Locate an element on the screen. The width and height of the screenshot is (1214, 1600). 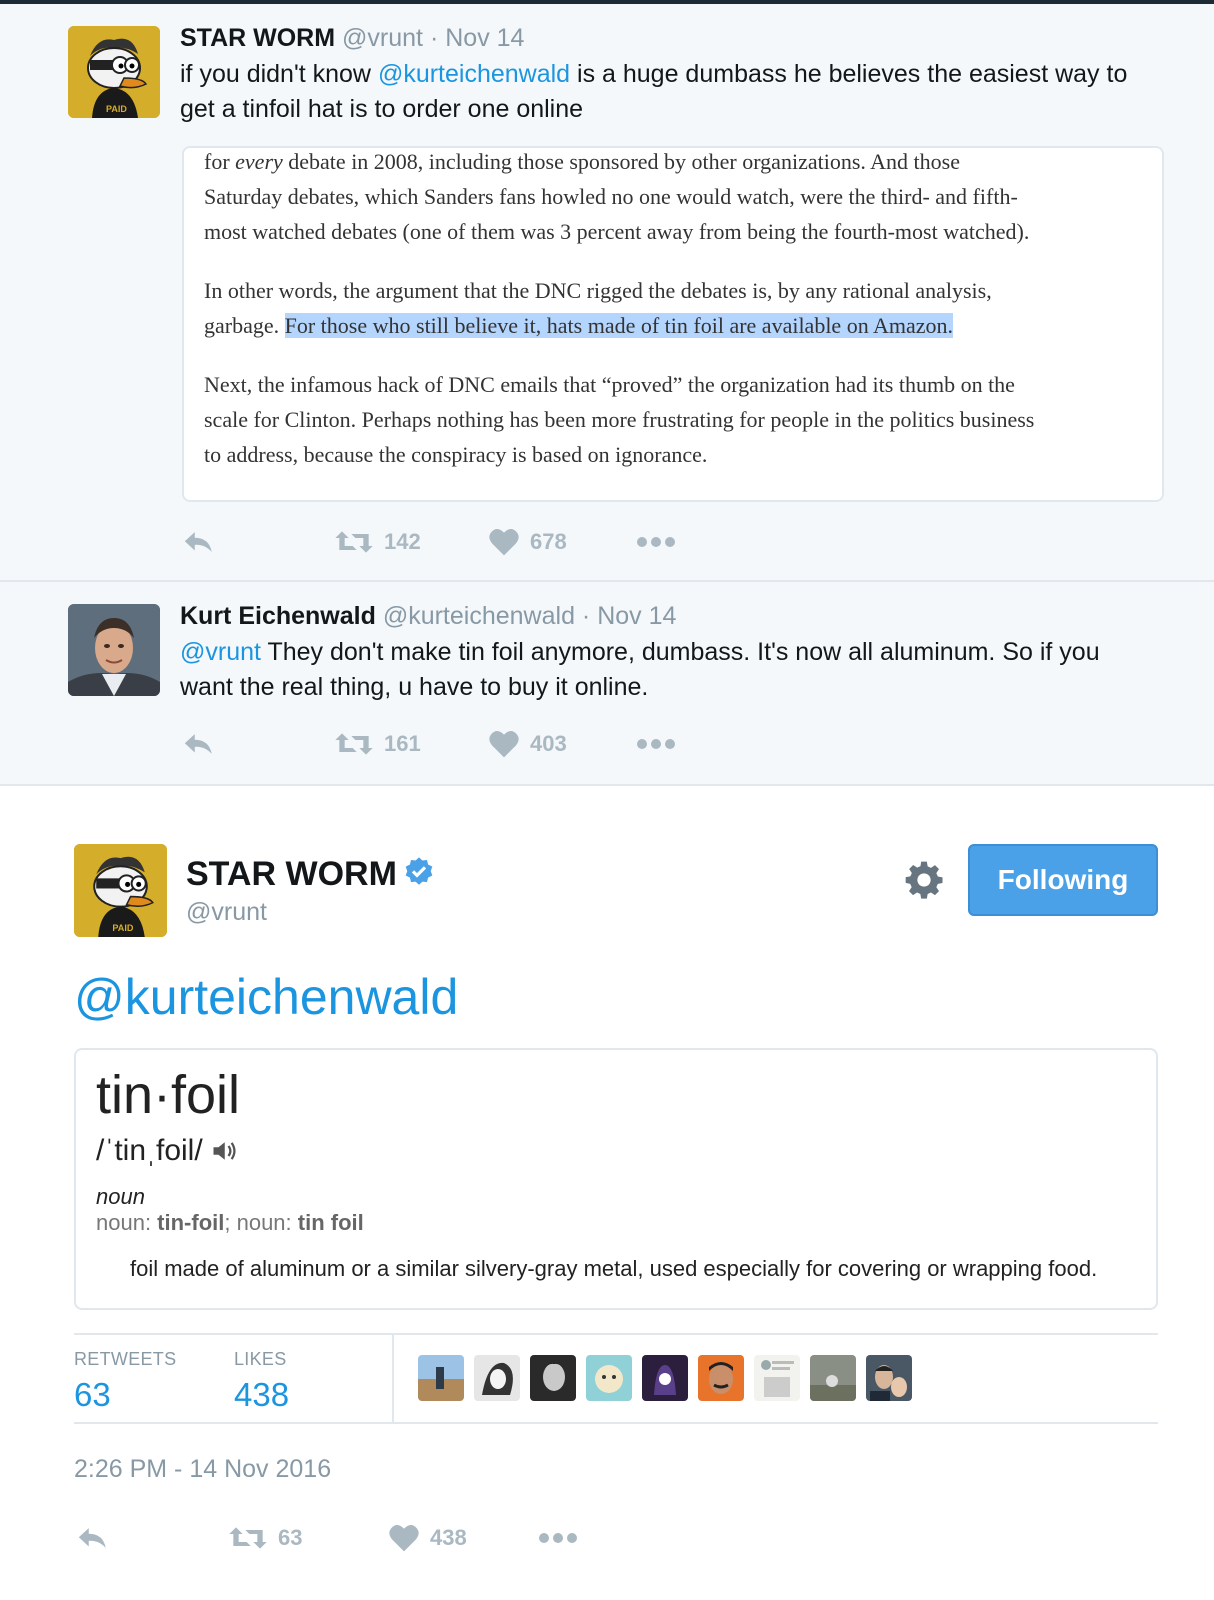
like-count: 438 is located at coordinates (448, 1537).